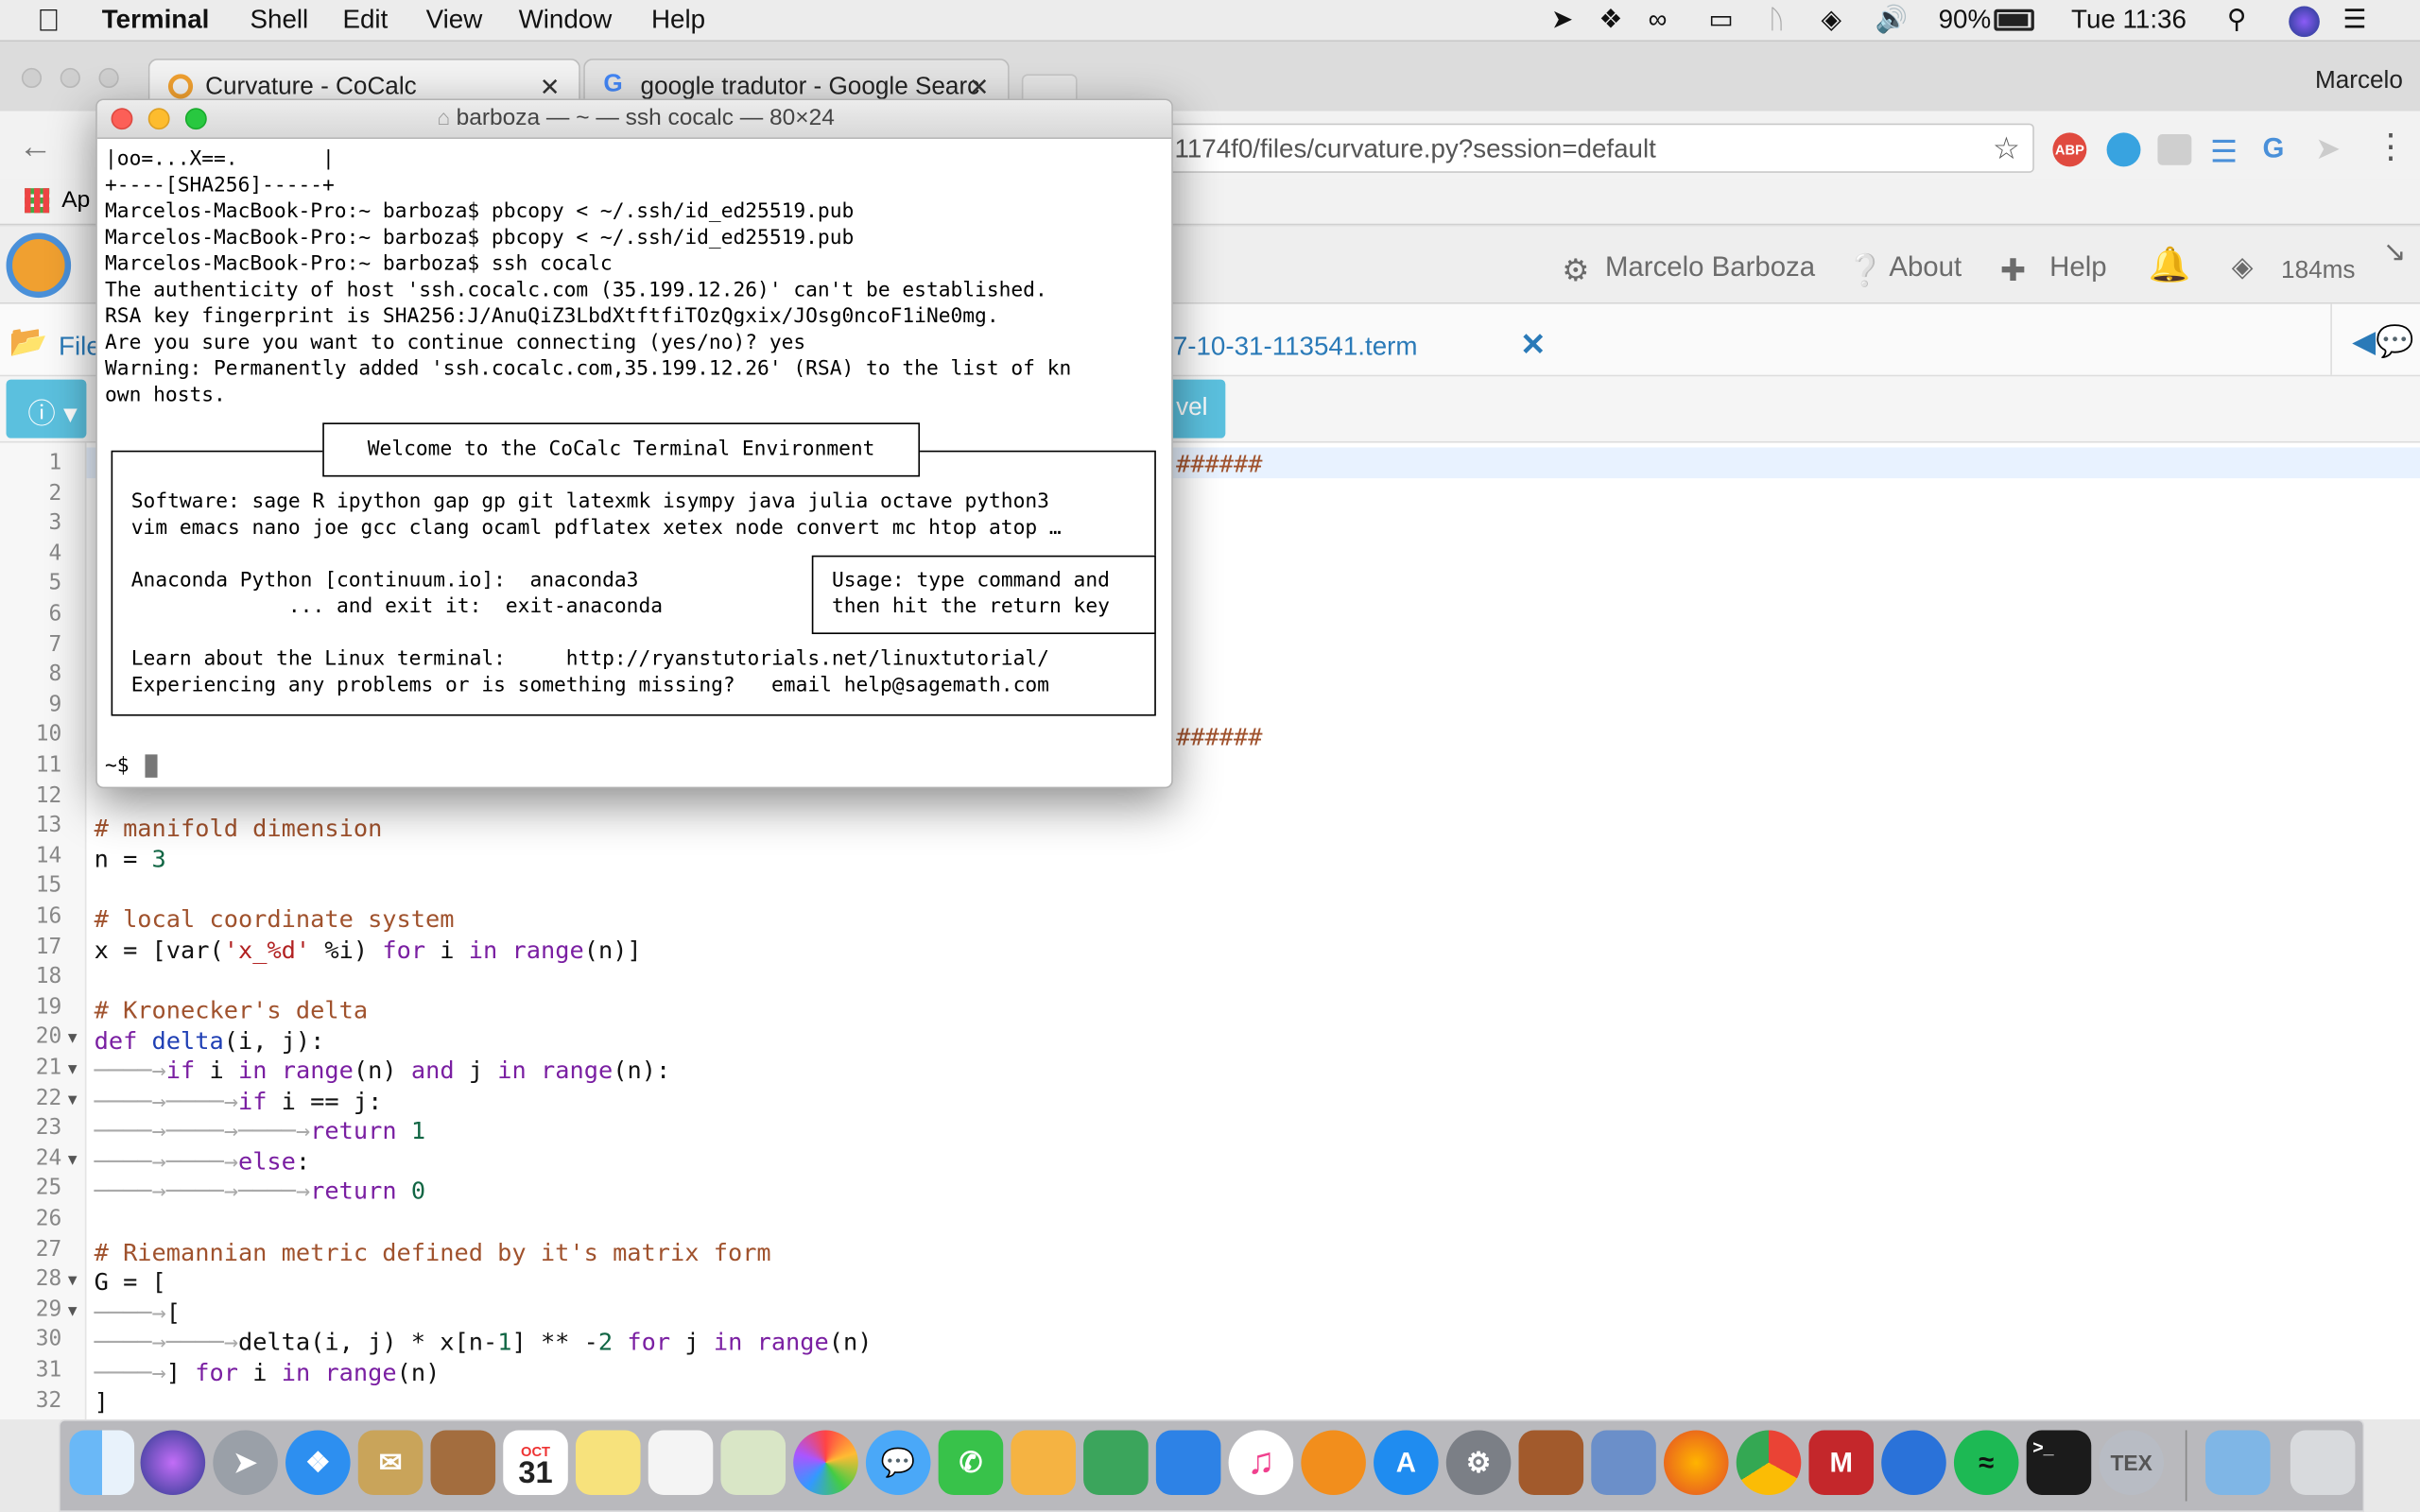 The image size is (2420, 1512). I want to click on browser-zoom-dot, so click(108, 78).